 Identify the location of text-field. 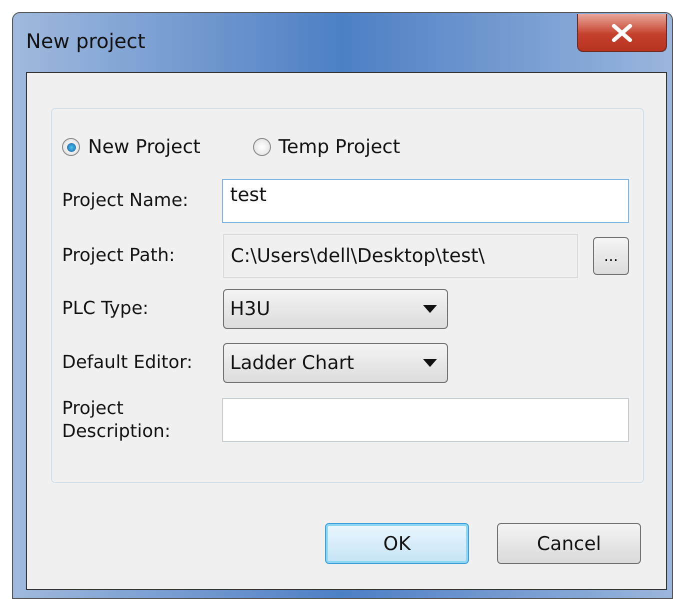
(425, 420).